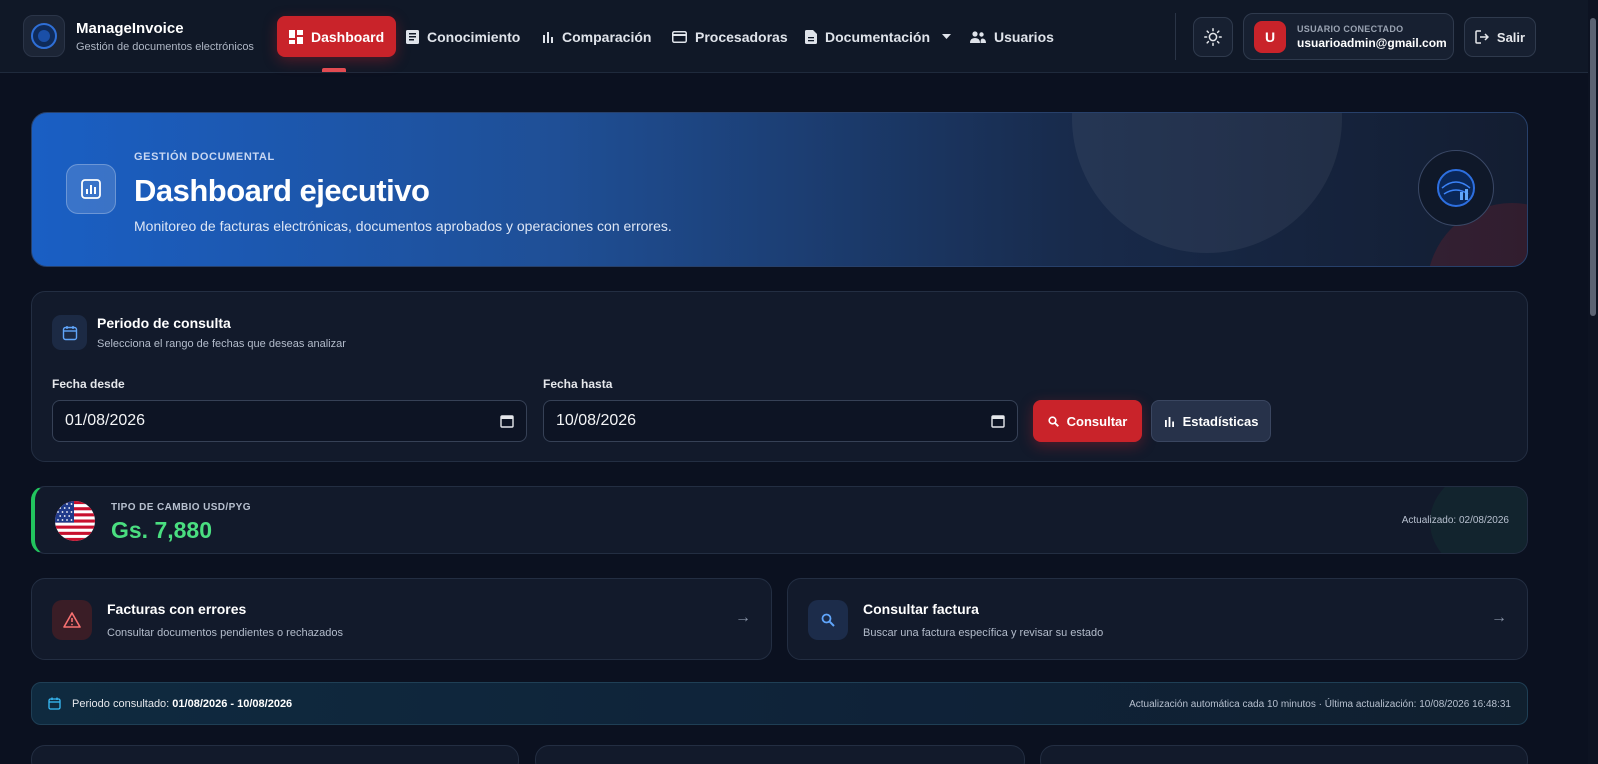 Image resolution: width=1598 pixels, height=764 pixels. What do you see at coordinates (177, 609) in the screenshot?
I see `card-title: Facturas con errores` at bounding box center [177, 609].